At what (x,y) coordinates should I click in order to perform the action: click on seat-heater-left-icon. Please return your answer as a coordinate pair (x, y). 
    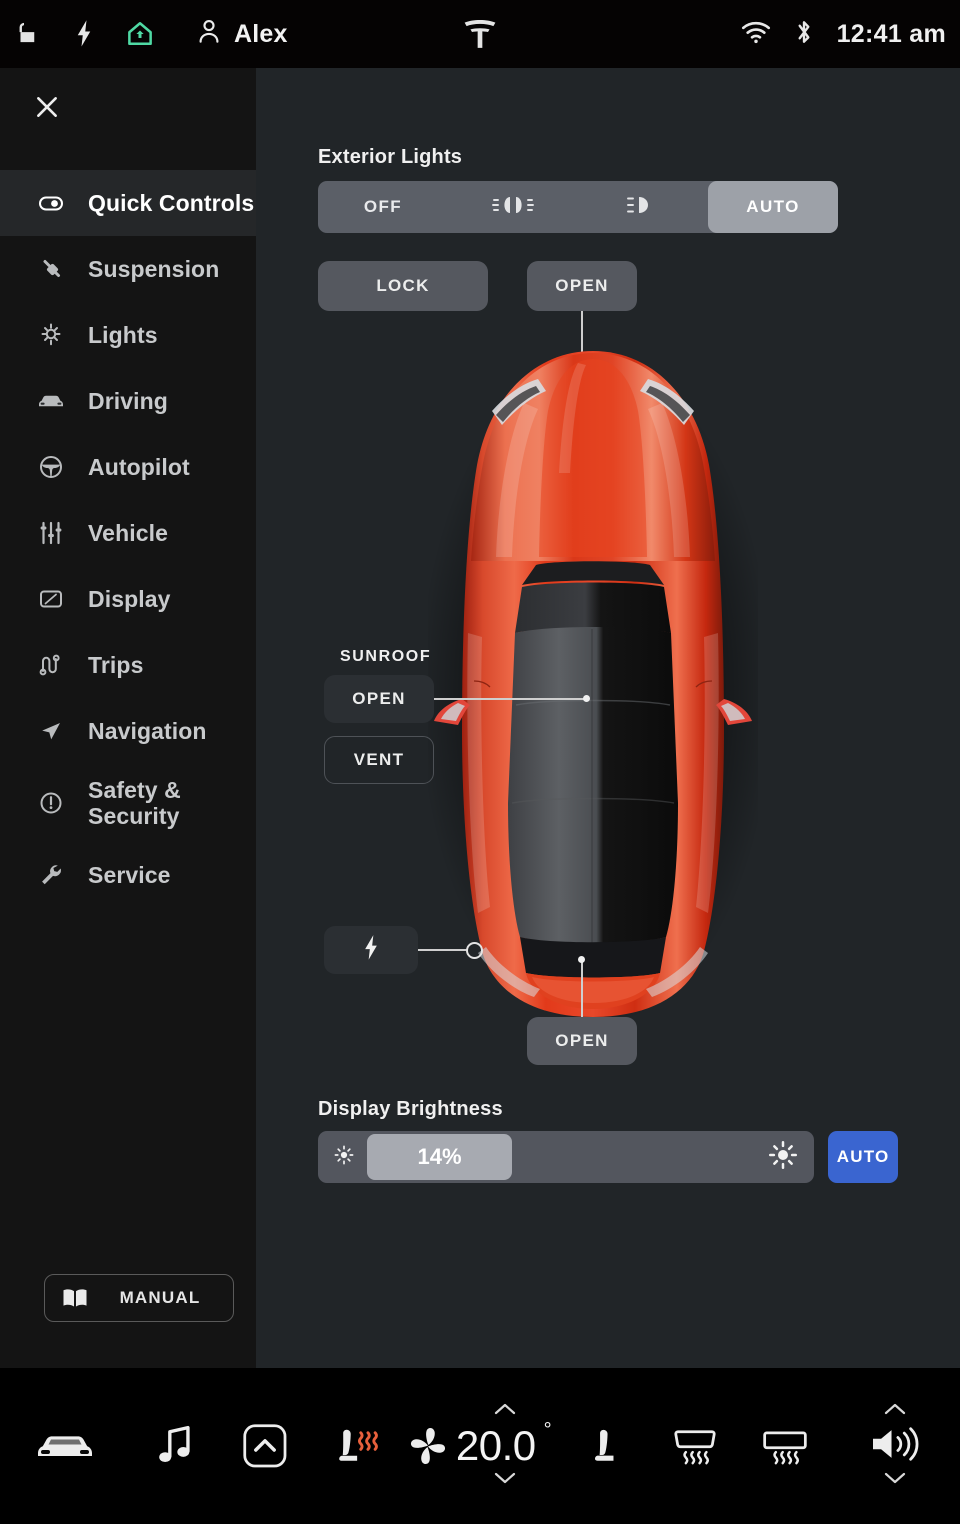
    Looking at the image, I should click on (358, 1446).